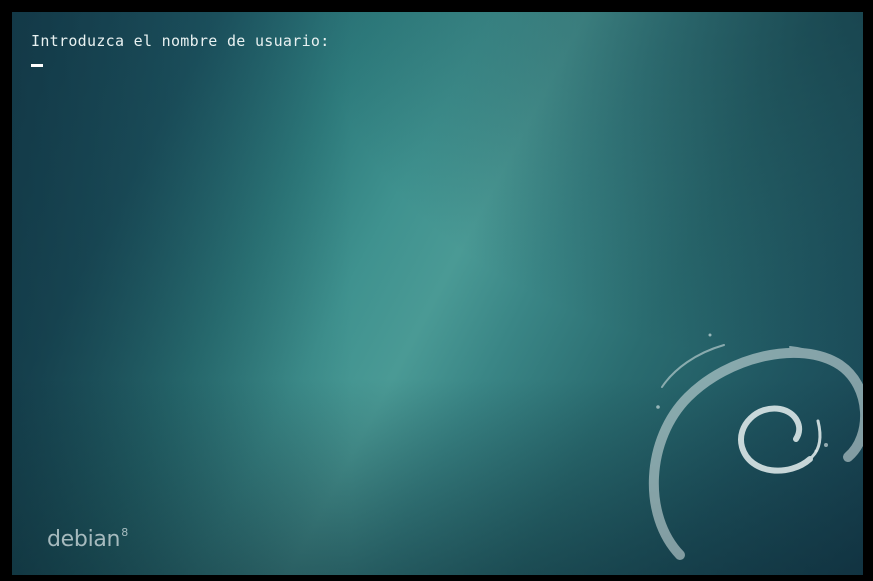 This screenshot has width=873, height=581. Describe the element at coordinates (180, 41) in the screenshot. I see `username-prompt: Introduzca el nombre de usuario:` at that location.